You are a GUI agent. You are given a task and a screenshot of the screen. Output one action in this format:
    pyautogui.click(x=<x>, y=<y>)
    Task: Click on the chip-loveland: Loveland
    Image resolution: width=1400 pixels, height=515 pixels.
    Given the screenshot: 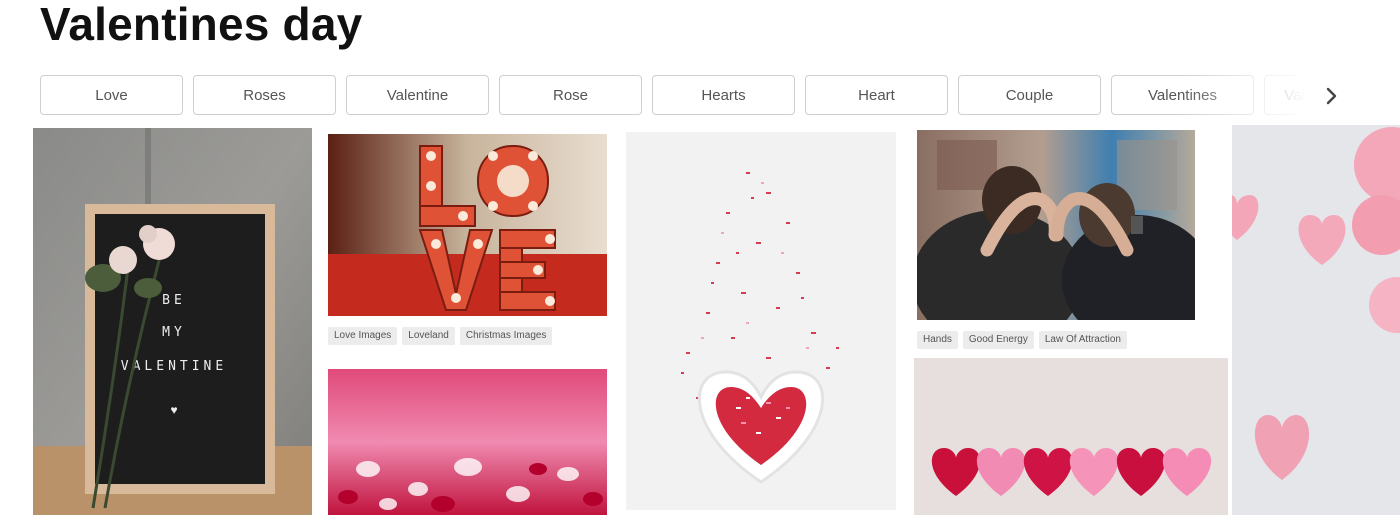 What is the action you would take?
    pyautogui.click(x=428, y=336)
    